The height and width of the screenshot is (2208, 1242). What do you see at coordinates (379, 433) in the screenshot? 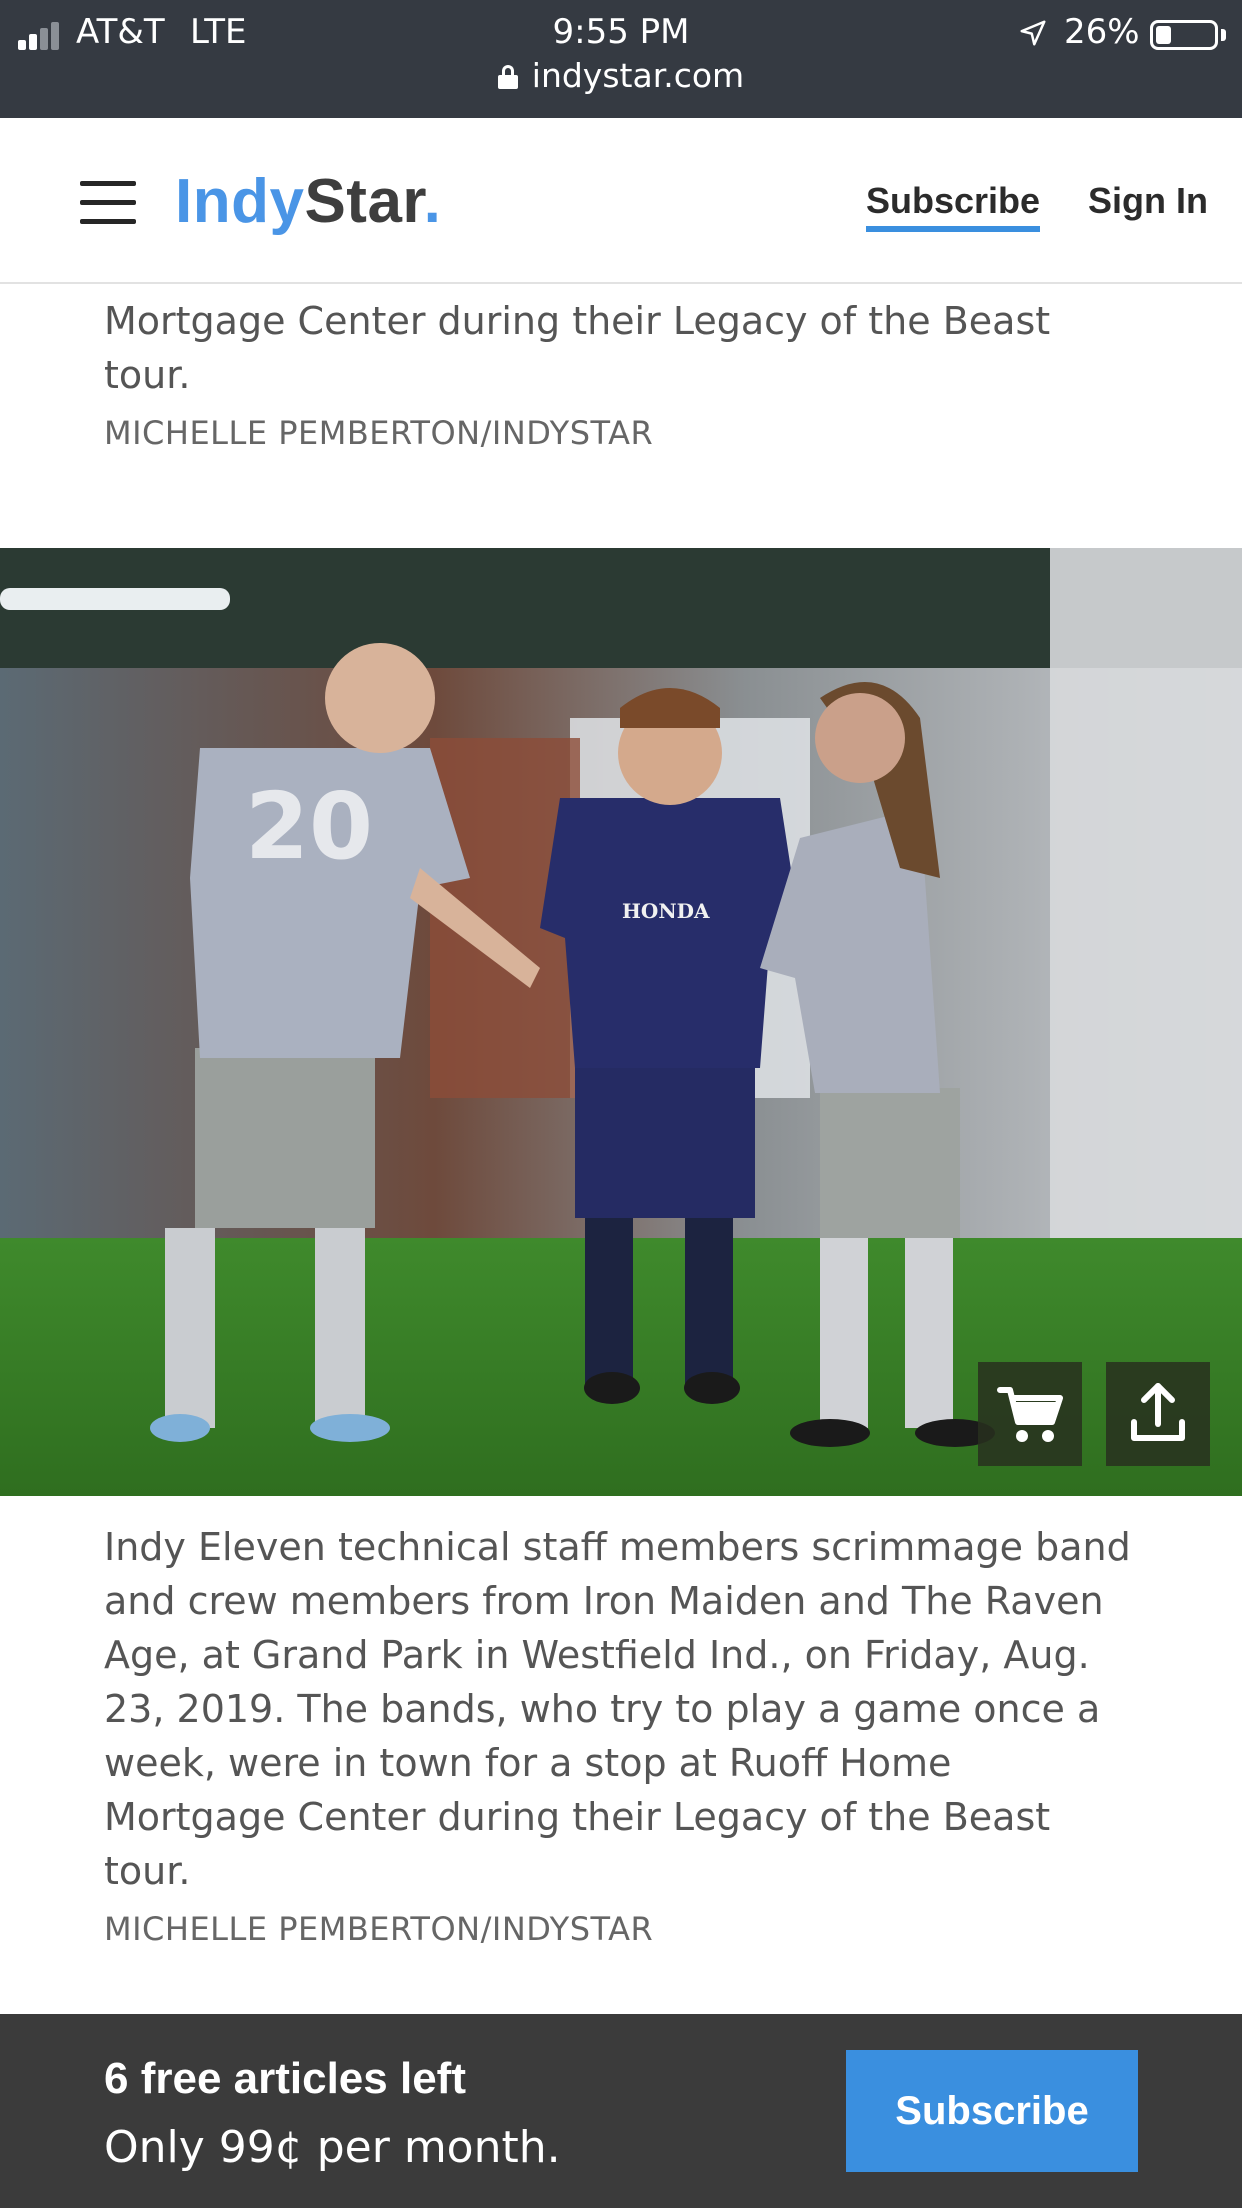
I see `previous-photo-credit: MICHELLE PEMBERTON/INDYSTAR` at bounding box center [379, 433].